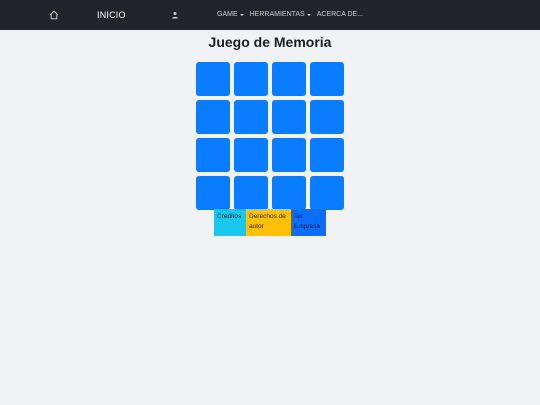 The image size is (540, 405). I want to click on user-link, so click(175, 15).